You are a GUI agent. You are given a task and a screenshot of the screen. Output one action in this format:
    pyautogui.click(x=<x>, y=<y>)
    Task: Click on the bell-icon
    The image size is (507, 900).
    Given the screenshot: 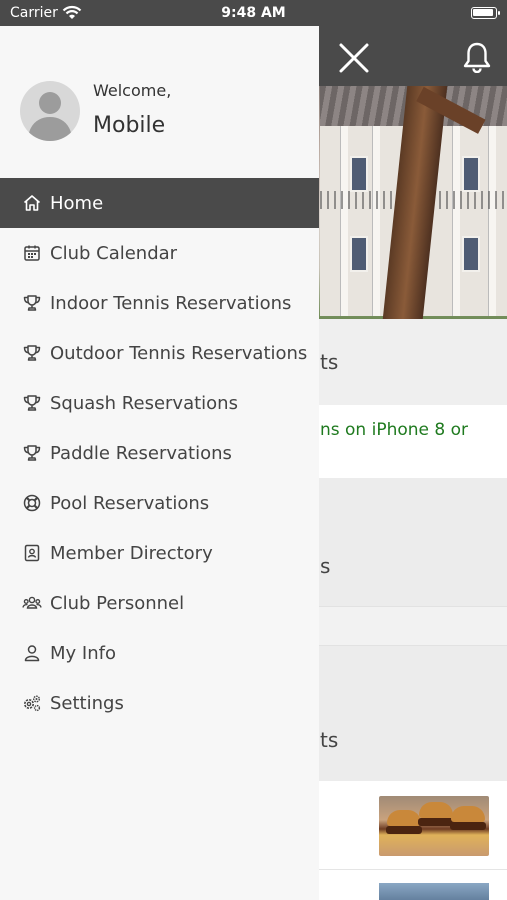 What is the action you would take?
    pyautogui.click(x=477, y=57)
    